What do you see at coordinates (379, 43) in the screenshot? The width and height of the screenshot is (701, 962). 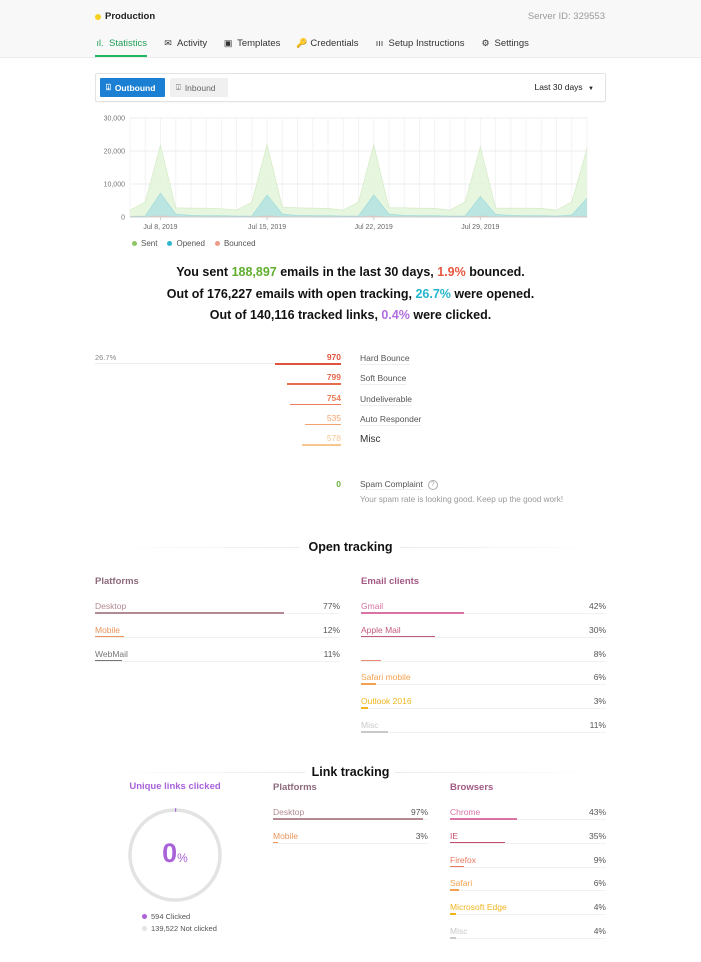 I see `setup-icon: ııı` at bounding box center [379, 43].